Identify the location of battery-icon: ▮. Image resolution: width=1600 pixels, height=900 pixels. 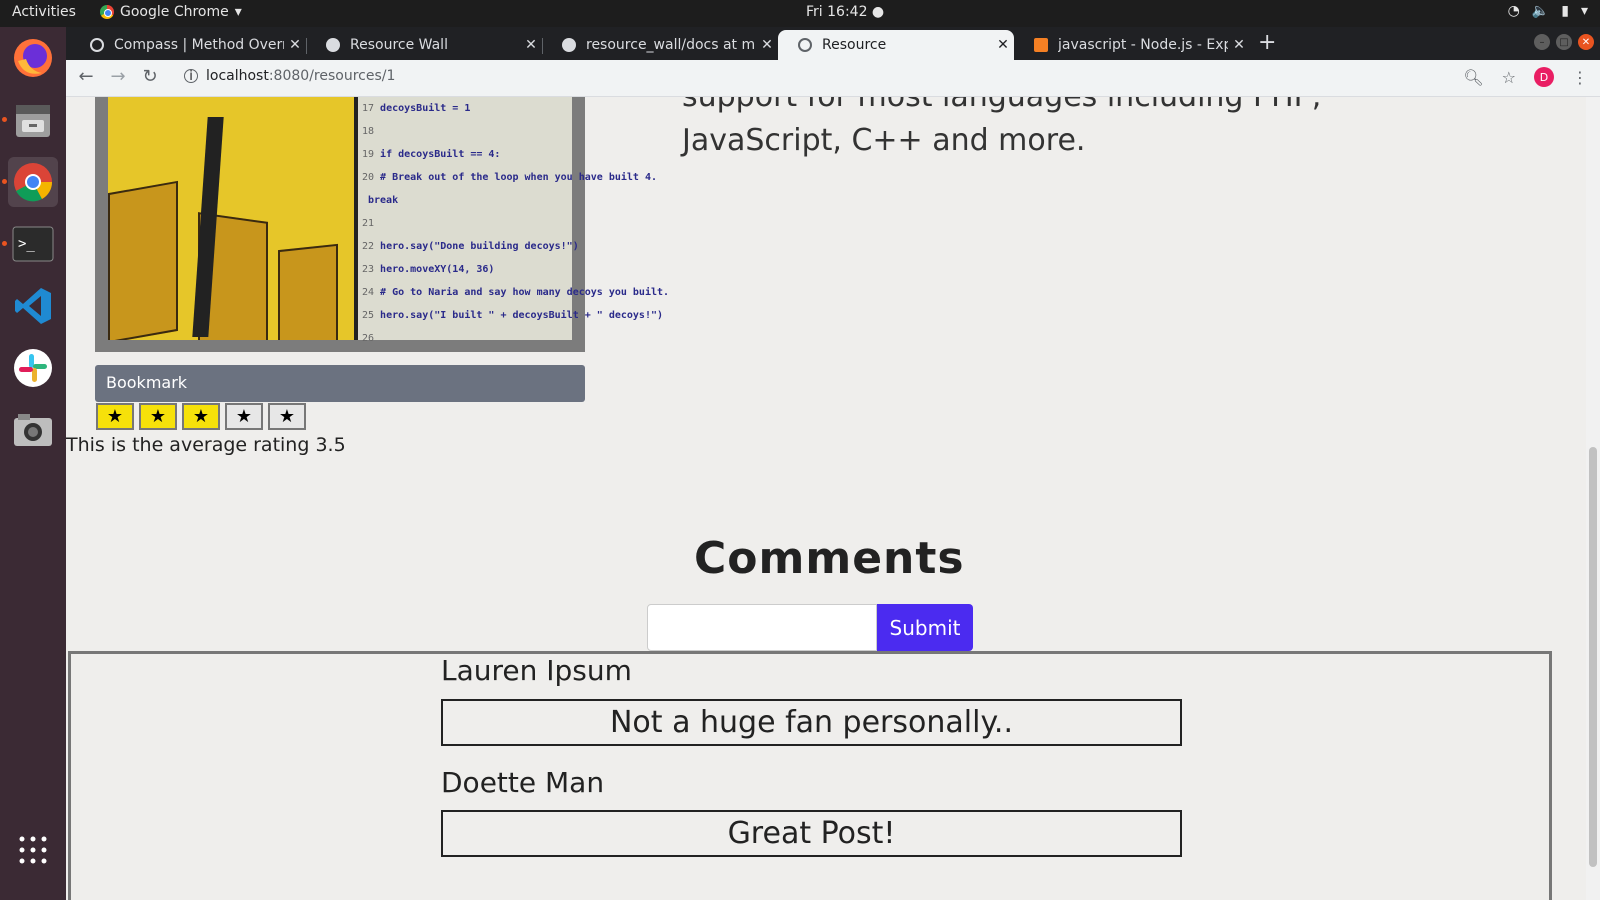
(1565, 11).